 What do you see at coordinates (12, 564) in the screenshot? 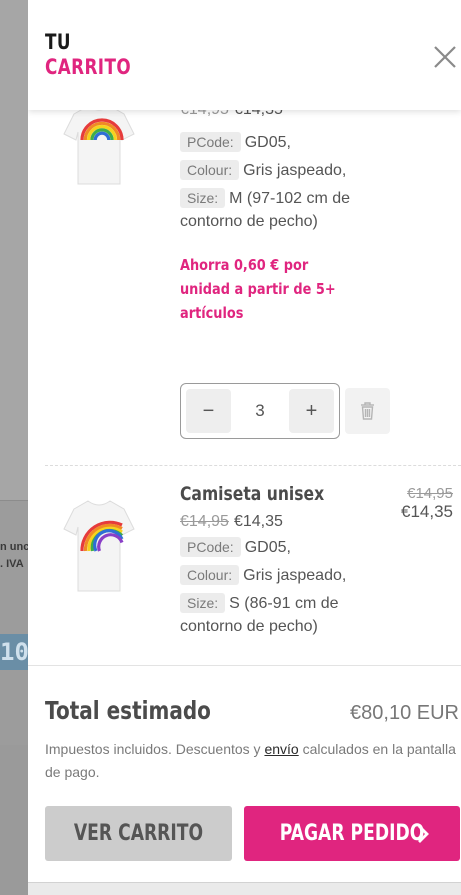
I see `backdrop-text-2: . IVA` at bounding box center [12, 564].